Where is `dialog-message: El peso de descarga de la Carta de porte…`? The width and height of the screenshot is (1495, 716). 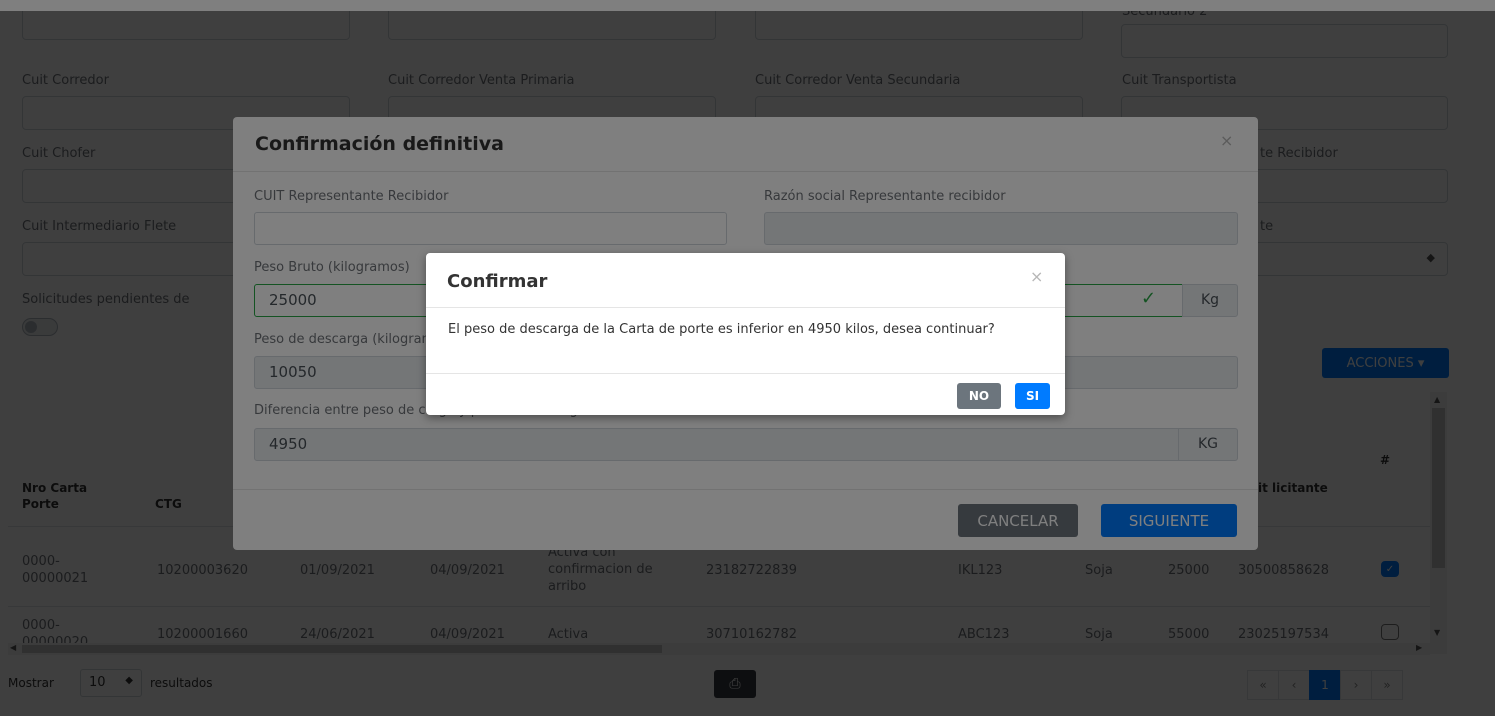 dialog-message: El peso de descarga de la Carta de porte… is located at coordinates (721, 329).